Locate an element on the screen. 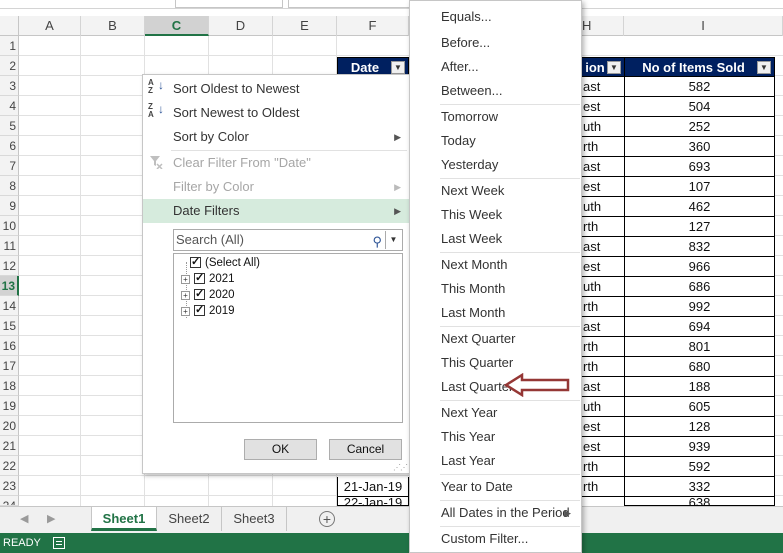 The width and height of the screenshot is (783, 553). this-quarter-item: This Quarter is located at coordinates (495, 363).